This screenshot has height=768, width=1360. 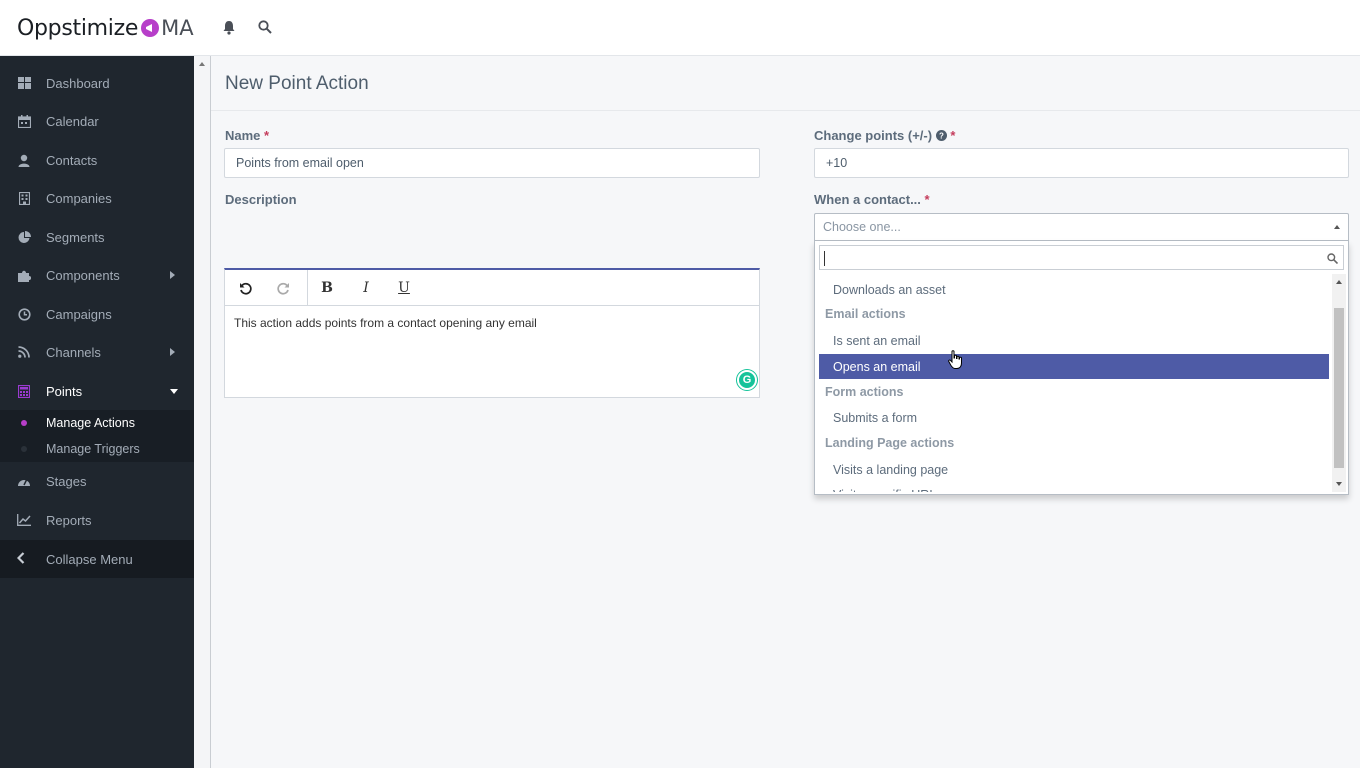 What do you see at coordinates (327, 288) in the screenshot?
I see `bold-icon: B` at bounding box center [327, 288].